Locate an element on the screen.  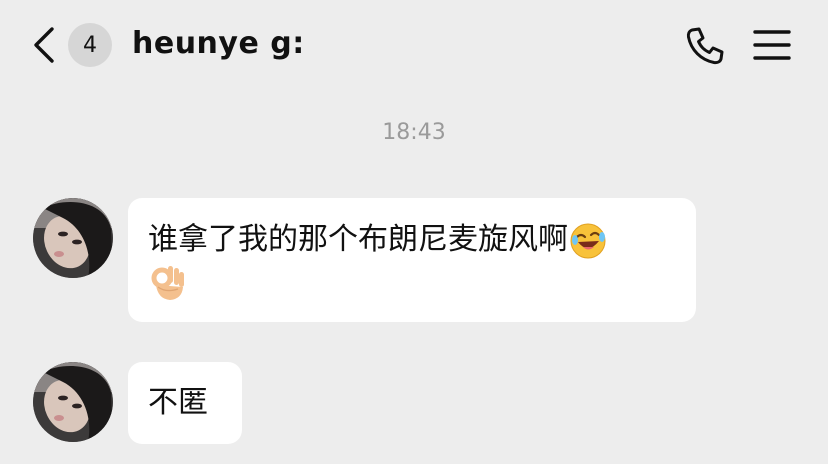
phone-icon is located at coordinates (705, 46).